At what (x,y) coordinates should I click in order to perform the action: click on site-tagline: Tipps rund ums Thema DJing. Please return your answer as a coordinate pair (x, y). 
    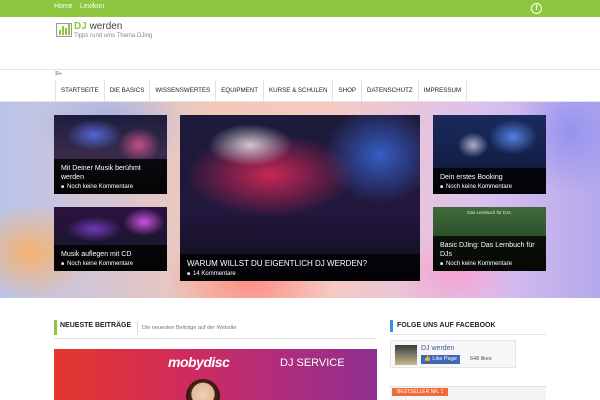
    Looking at the image, I should click on (113, 36).